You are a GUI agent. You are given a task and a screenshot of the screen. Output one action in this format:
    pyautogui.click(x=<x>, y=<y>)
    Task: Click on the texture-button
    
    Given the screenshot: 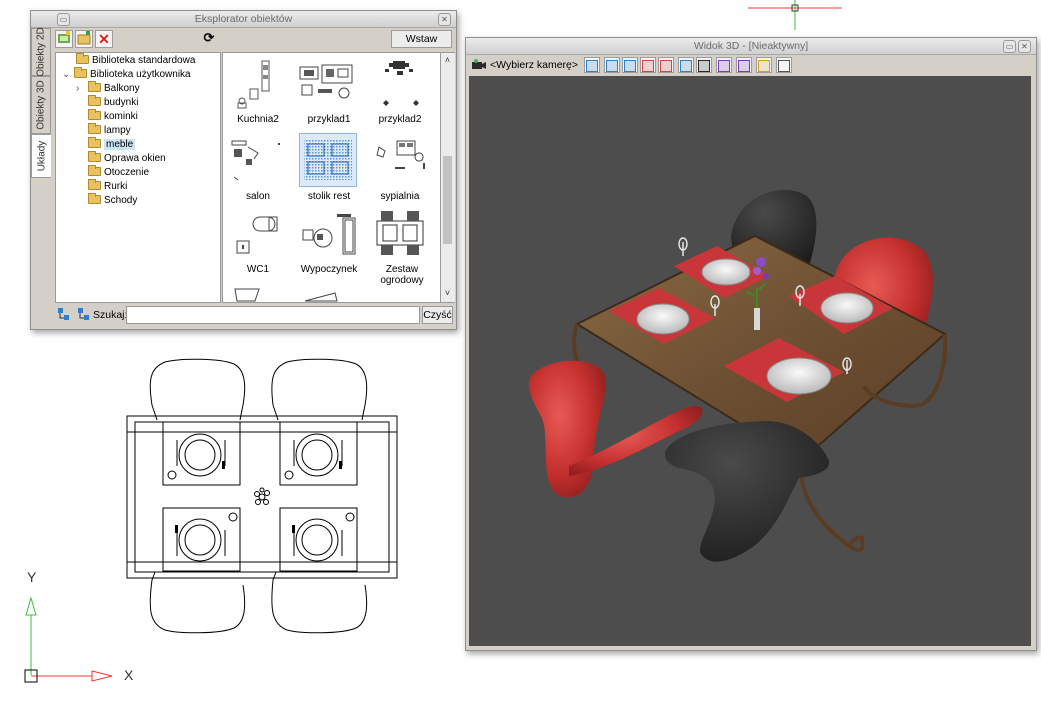 What is the action you would take?
    pyautogui.click(x=666, y=65)
    